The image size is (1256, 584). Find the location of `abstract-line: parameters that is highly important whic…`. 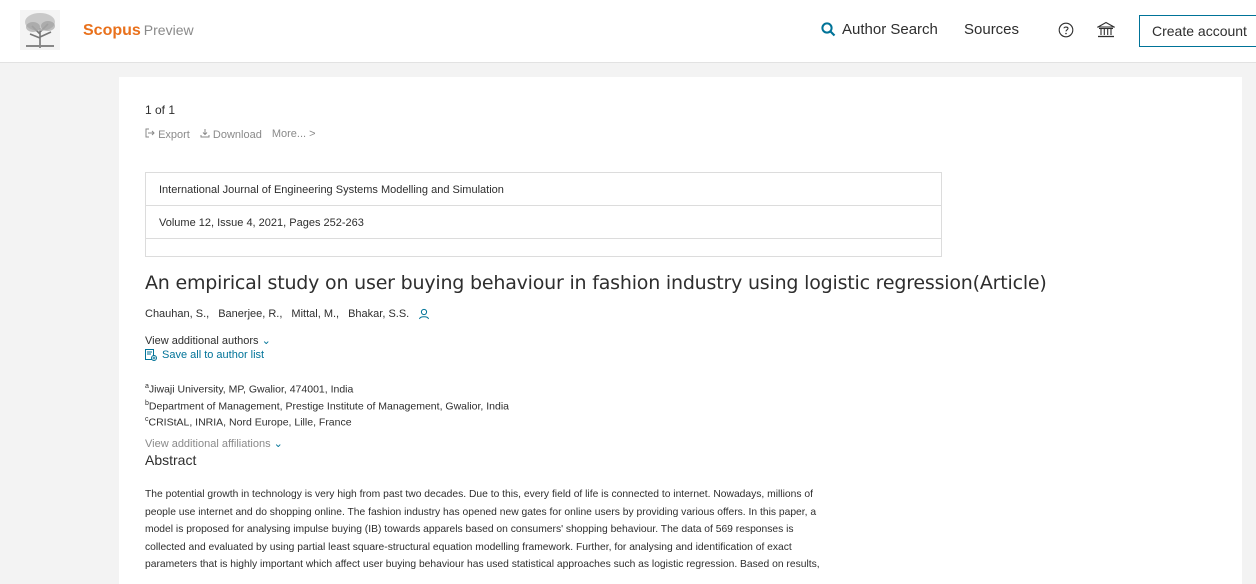

abstract-line: parameters that is highly important whic… is located at coordinates (482, 564).